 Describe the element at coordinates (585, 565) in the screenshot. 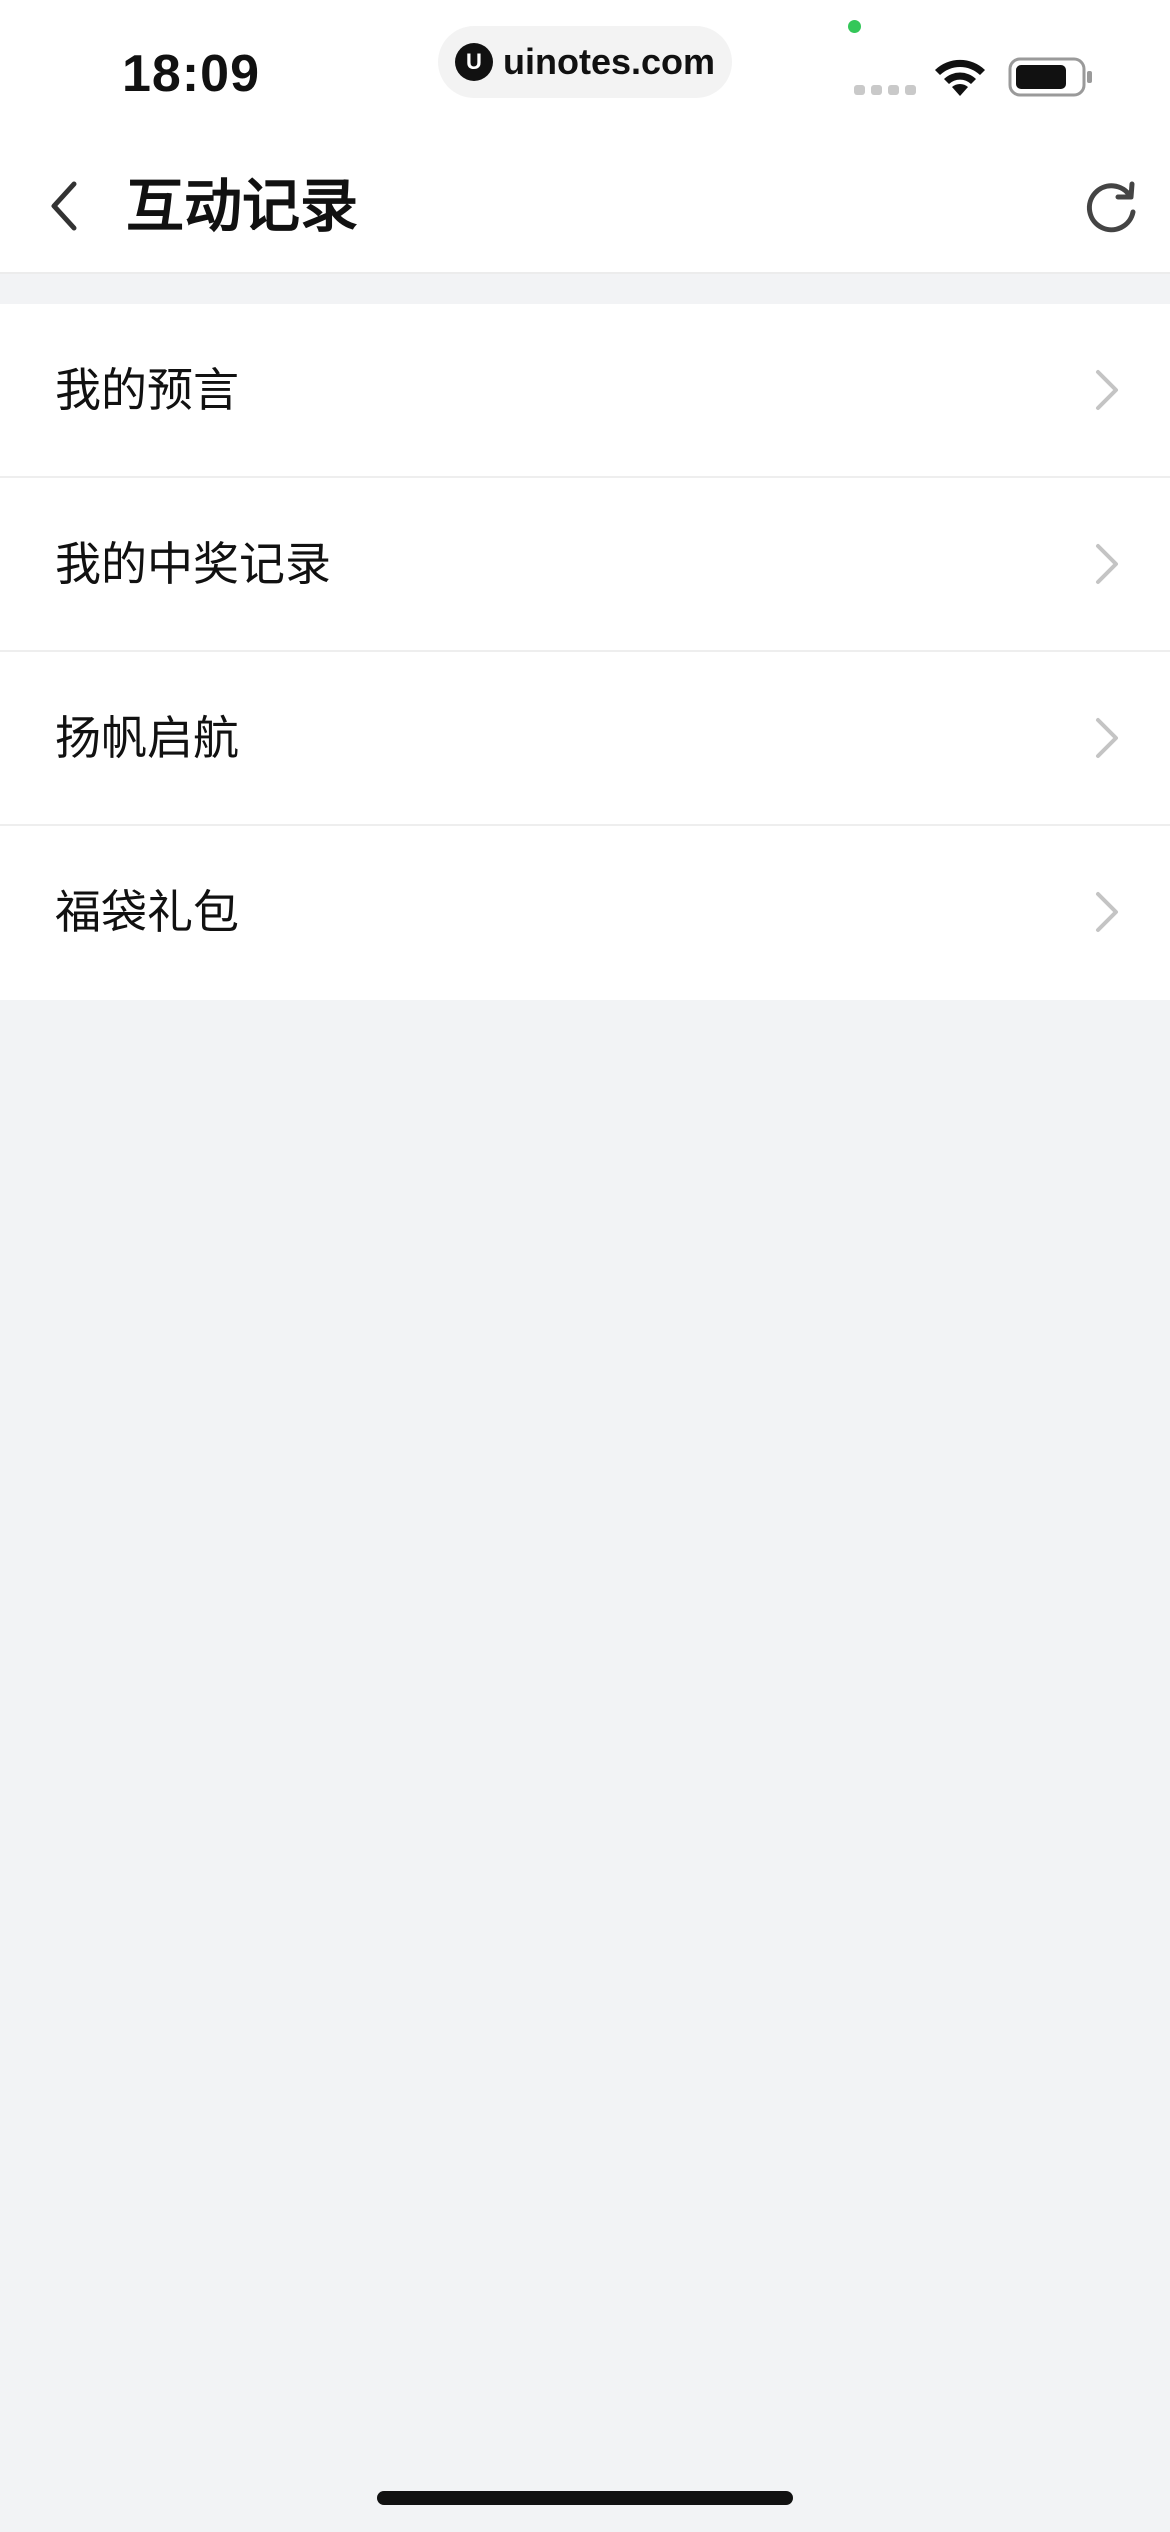

I see `list-item-my-prize-records: 我的中奖记录` at that location.